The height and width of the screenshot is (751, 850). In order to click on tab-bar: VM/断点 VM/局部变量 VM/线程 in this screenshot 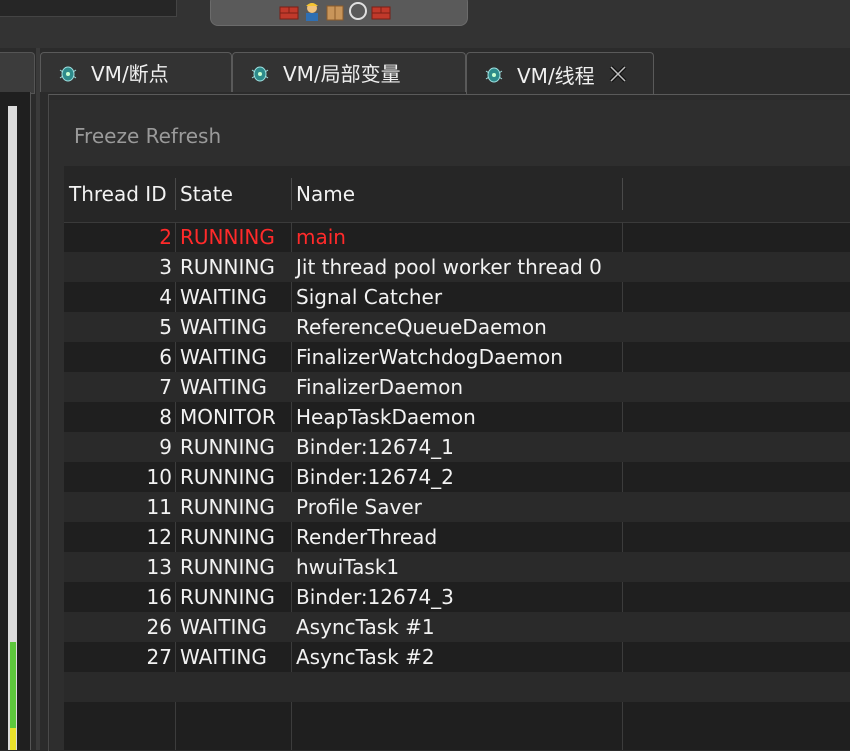, I will do `click(445, 73)`.